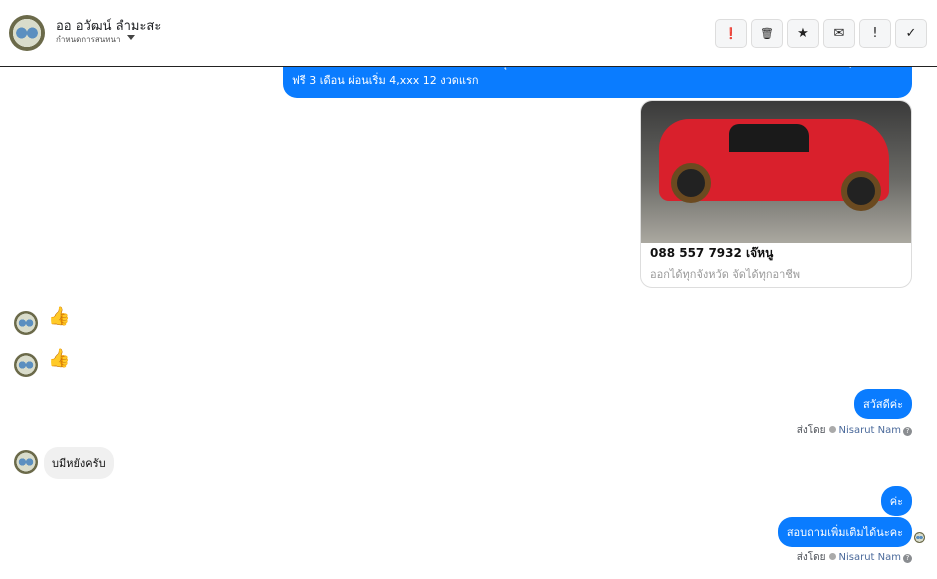 This screenshot has width=937, height=579. What do you see at coordinates (79, 463) in the screenshot?
I see `incoming-message: บมีหยังครับ` at bounding box center [79, 463].